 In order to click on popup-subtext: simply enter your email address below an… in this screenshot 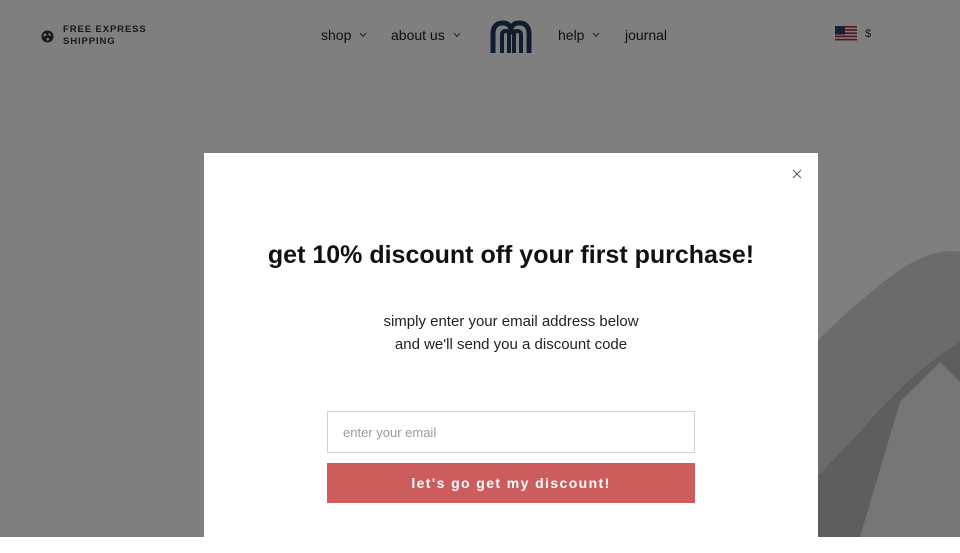, I will do `click(511, 333)`.